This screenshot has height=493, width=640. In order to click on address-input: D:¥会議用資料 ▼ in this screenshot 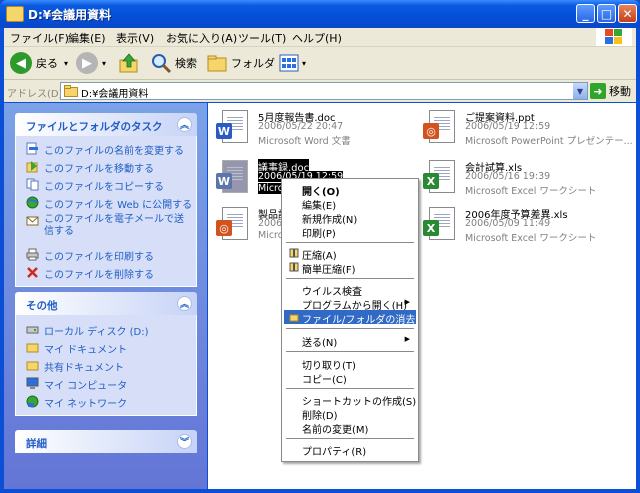, I will do `click(324, 91)`.